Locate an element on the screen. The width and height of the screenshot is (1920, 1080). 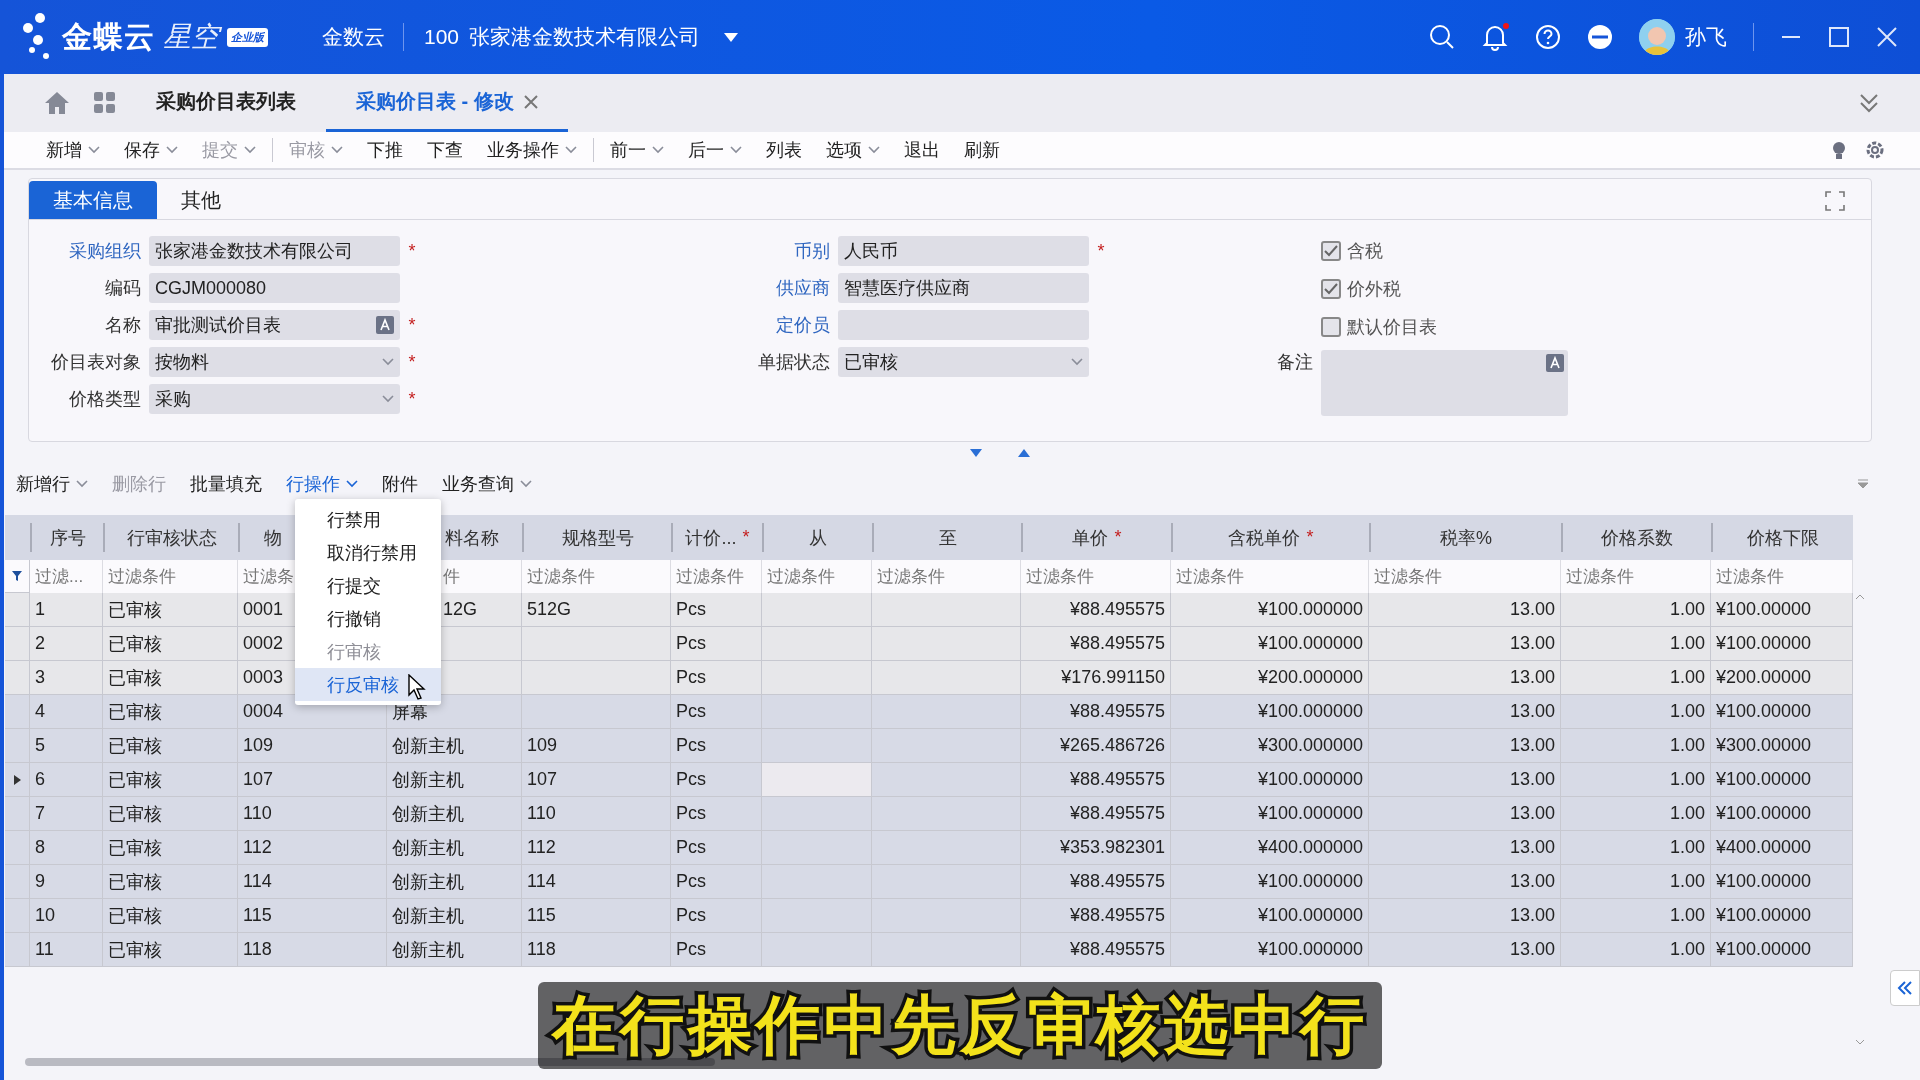
table-row: 6 已审核 107 创新主机 107 Pcs ¥88.495575 ¥100.000000 13.00 1.00 ¥100.00000 is located at coordinates (929, 780).